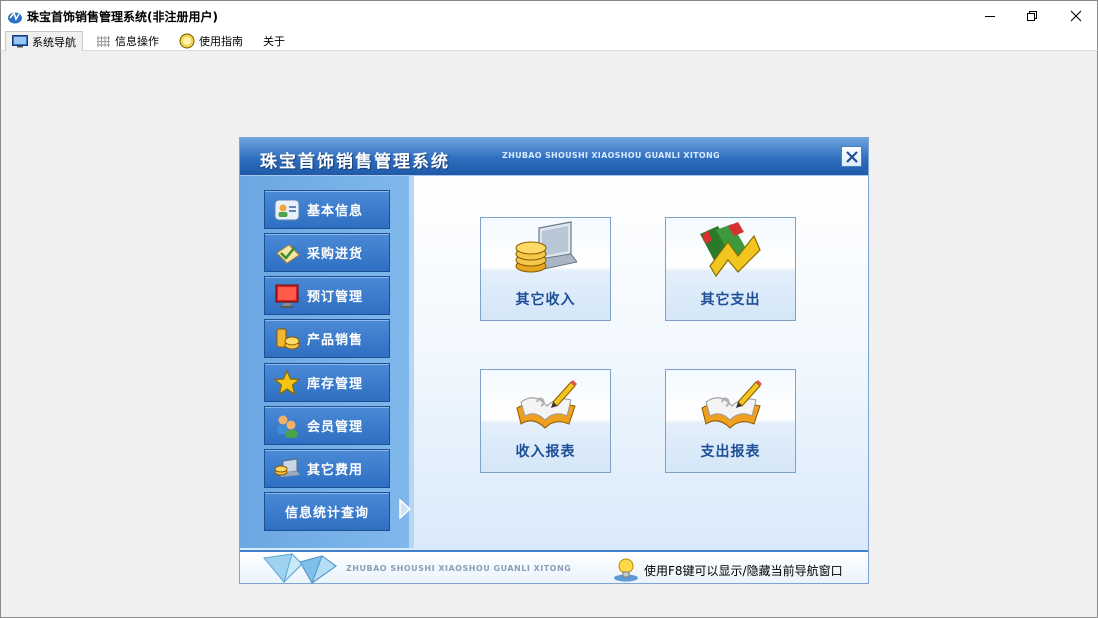  I want to click on sidebar-item-booking: 预订管理, so click(327, 295).